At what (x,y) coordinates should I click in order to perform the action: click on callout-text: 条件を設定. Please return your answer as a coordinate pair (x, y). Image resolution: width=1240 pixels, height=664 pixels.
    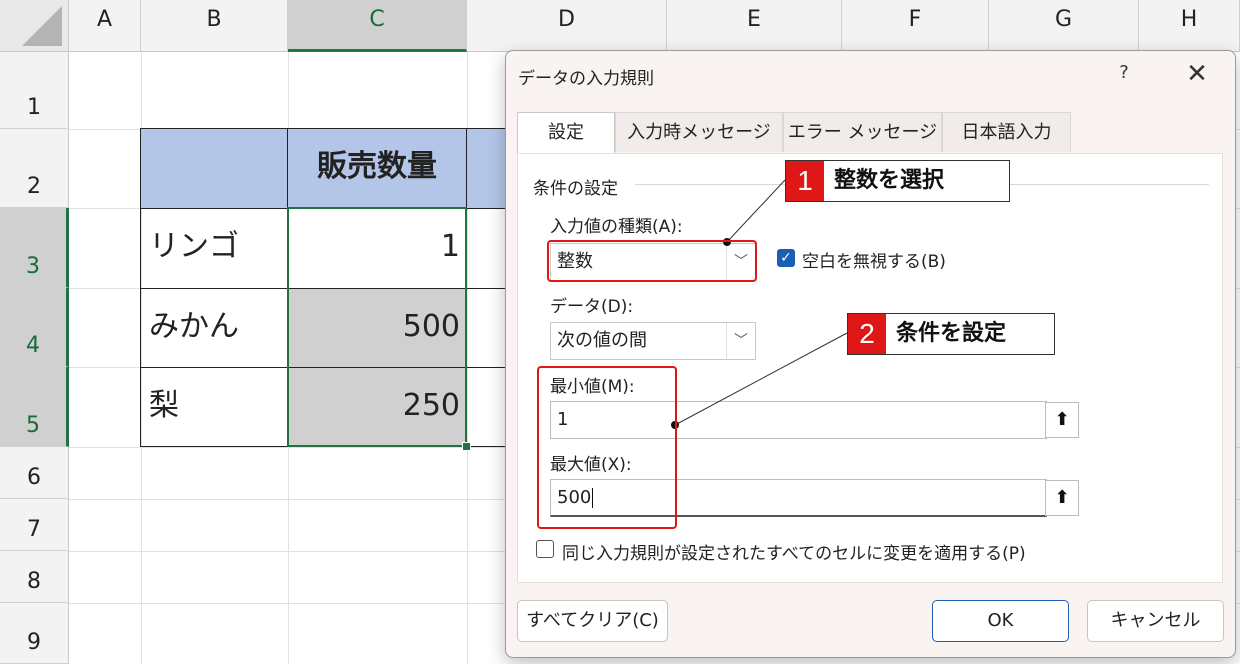
    Looking at the image, I should click on (951, 333).